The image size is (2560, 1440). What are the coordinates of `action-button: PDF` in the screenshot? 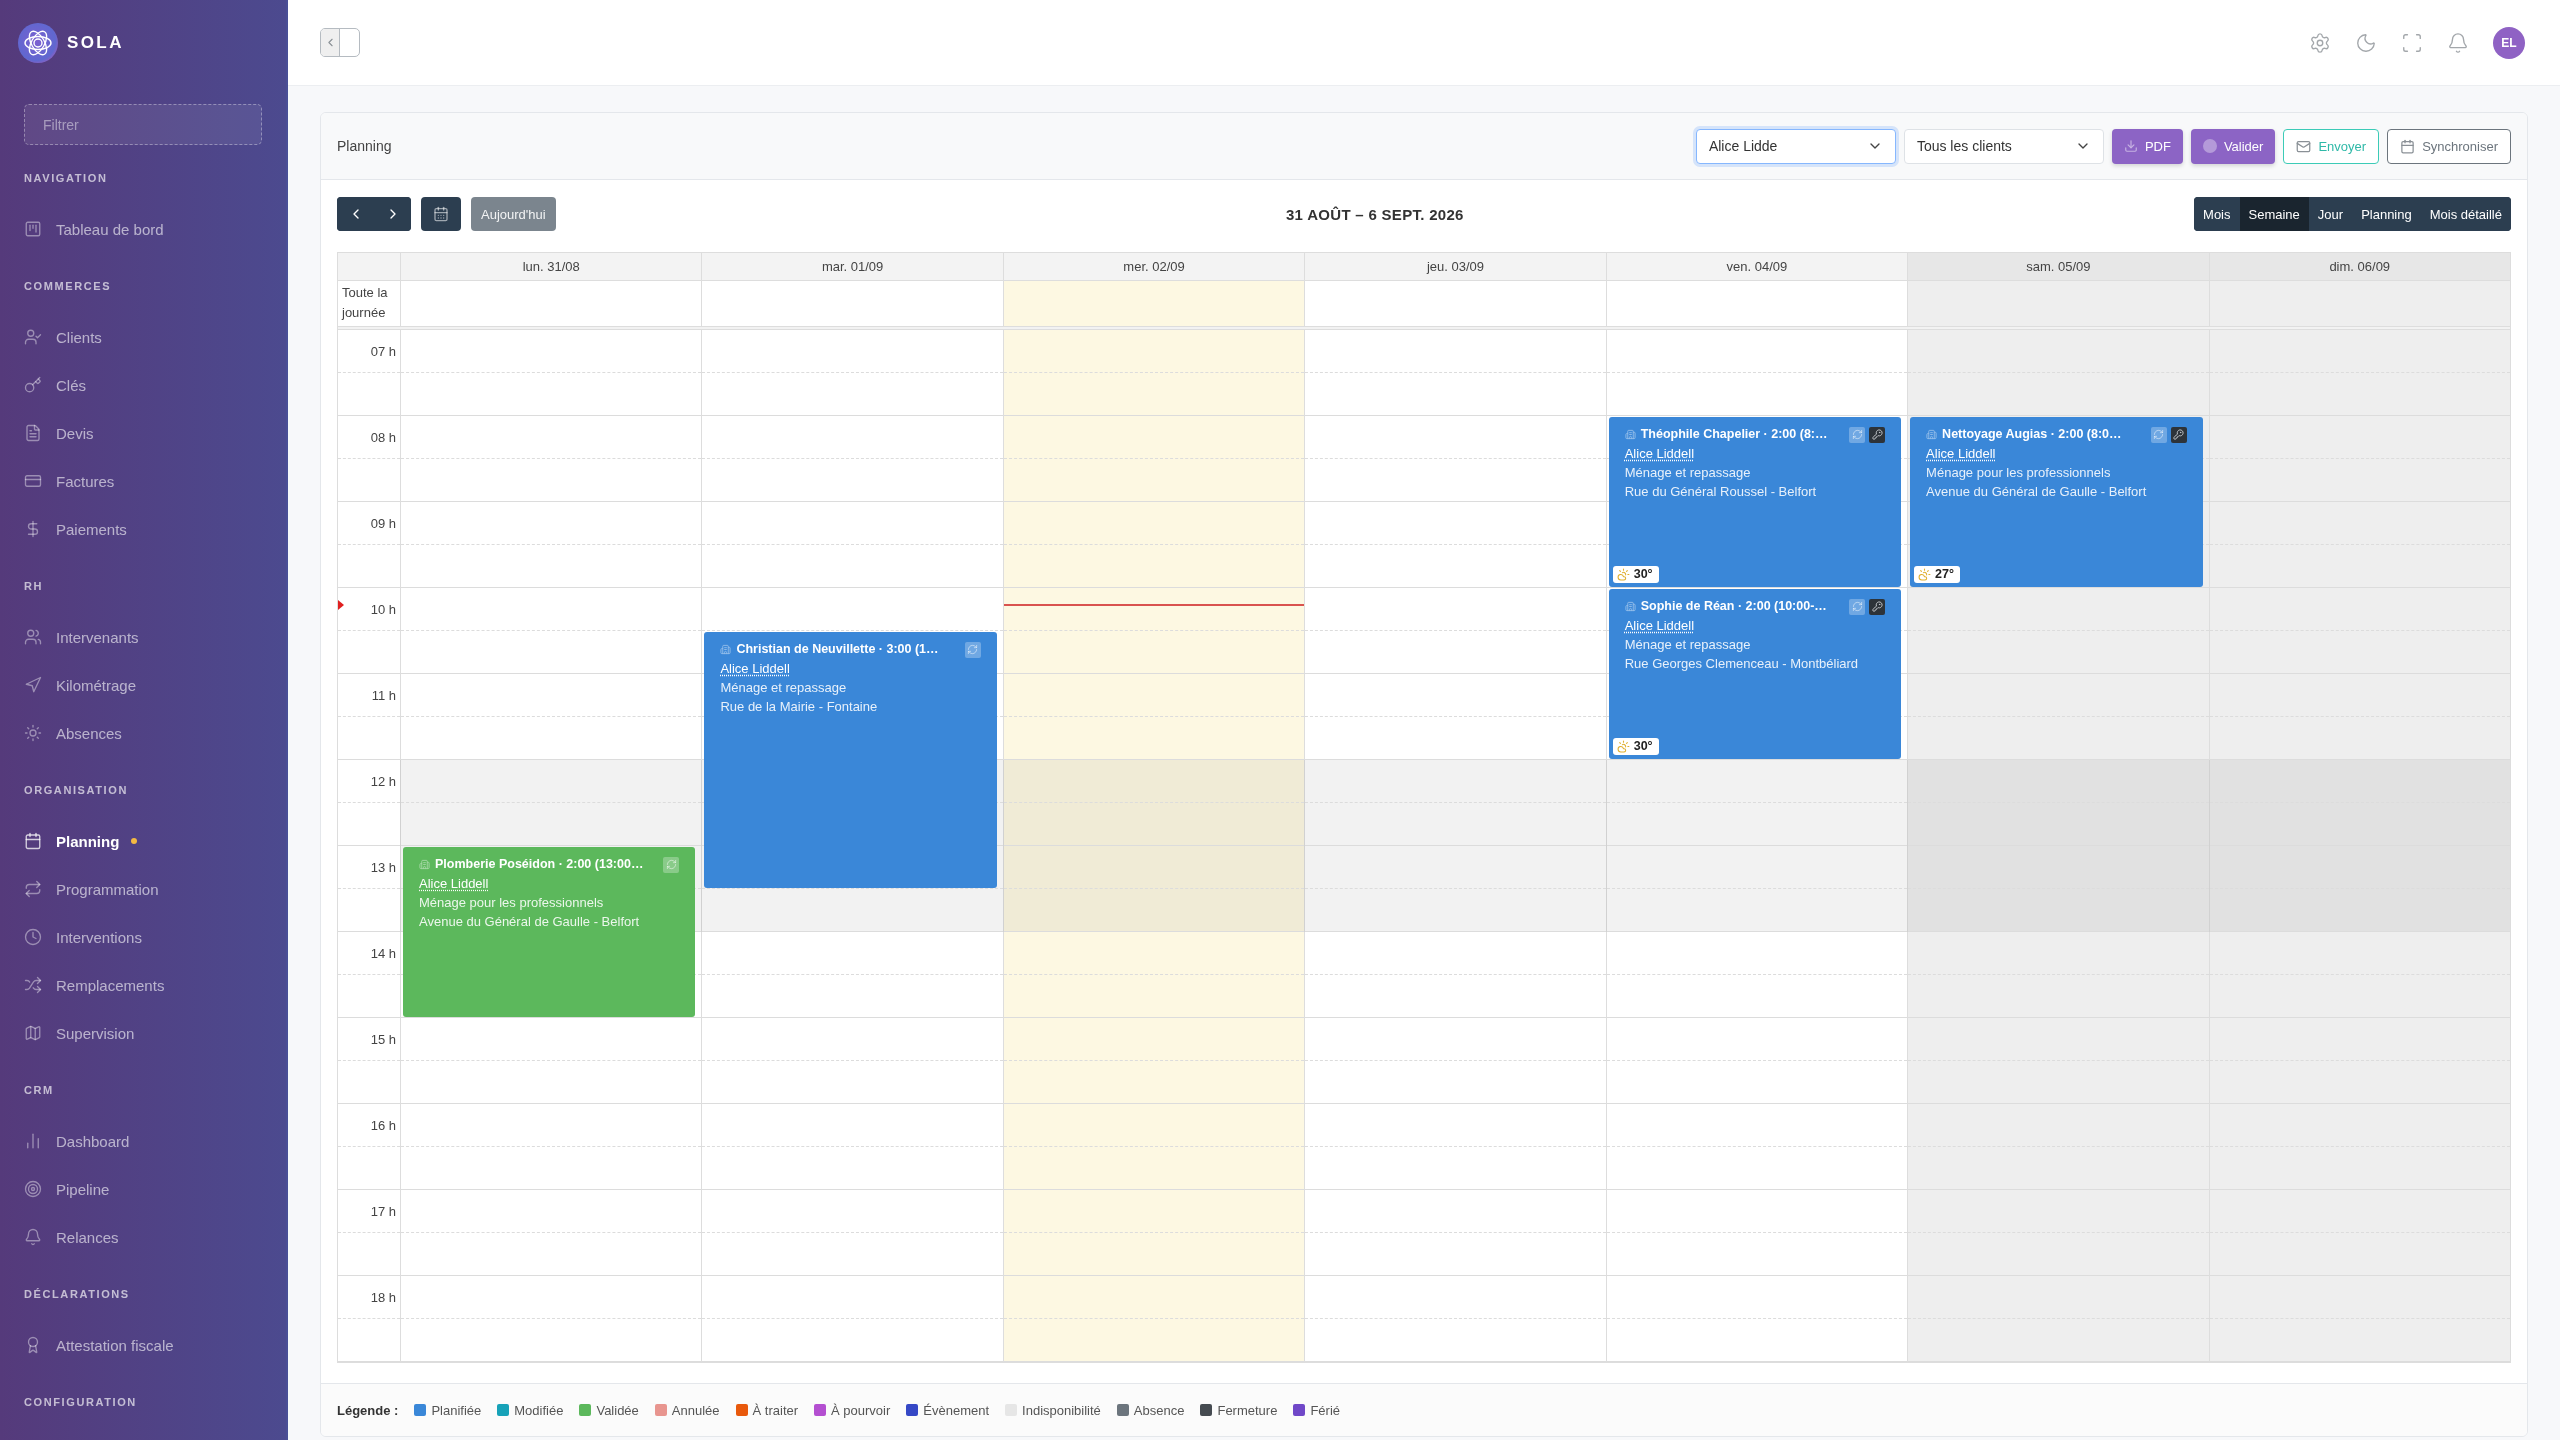 It's located at (2147, 146).